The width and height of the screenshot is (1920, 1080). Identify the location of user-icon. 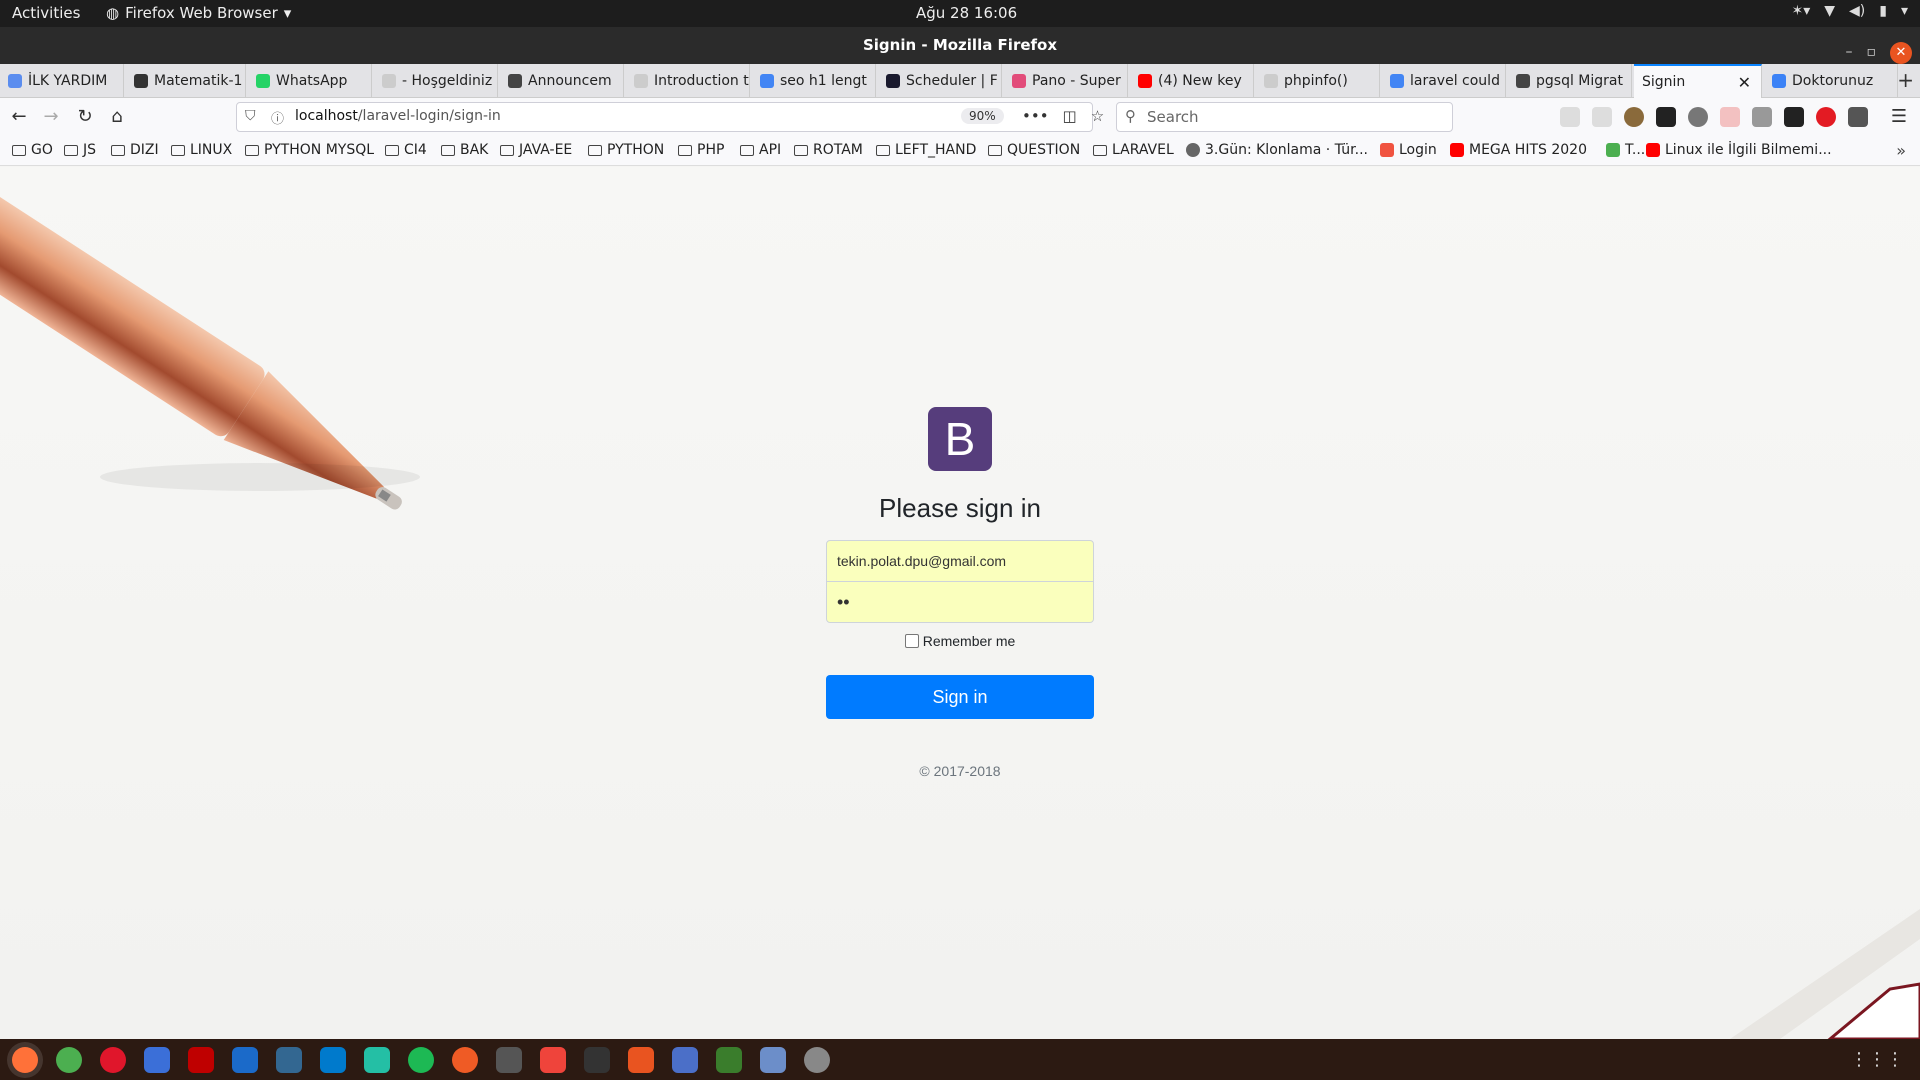
(15, 81).